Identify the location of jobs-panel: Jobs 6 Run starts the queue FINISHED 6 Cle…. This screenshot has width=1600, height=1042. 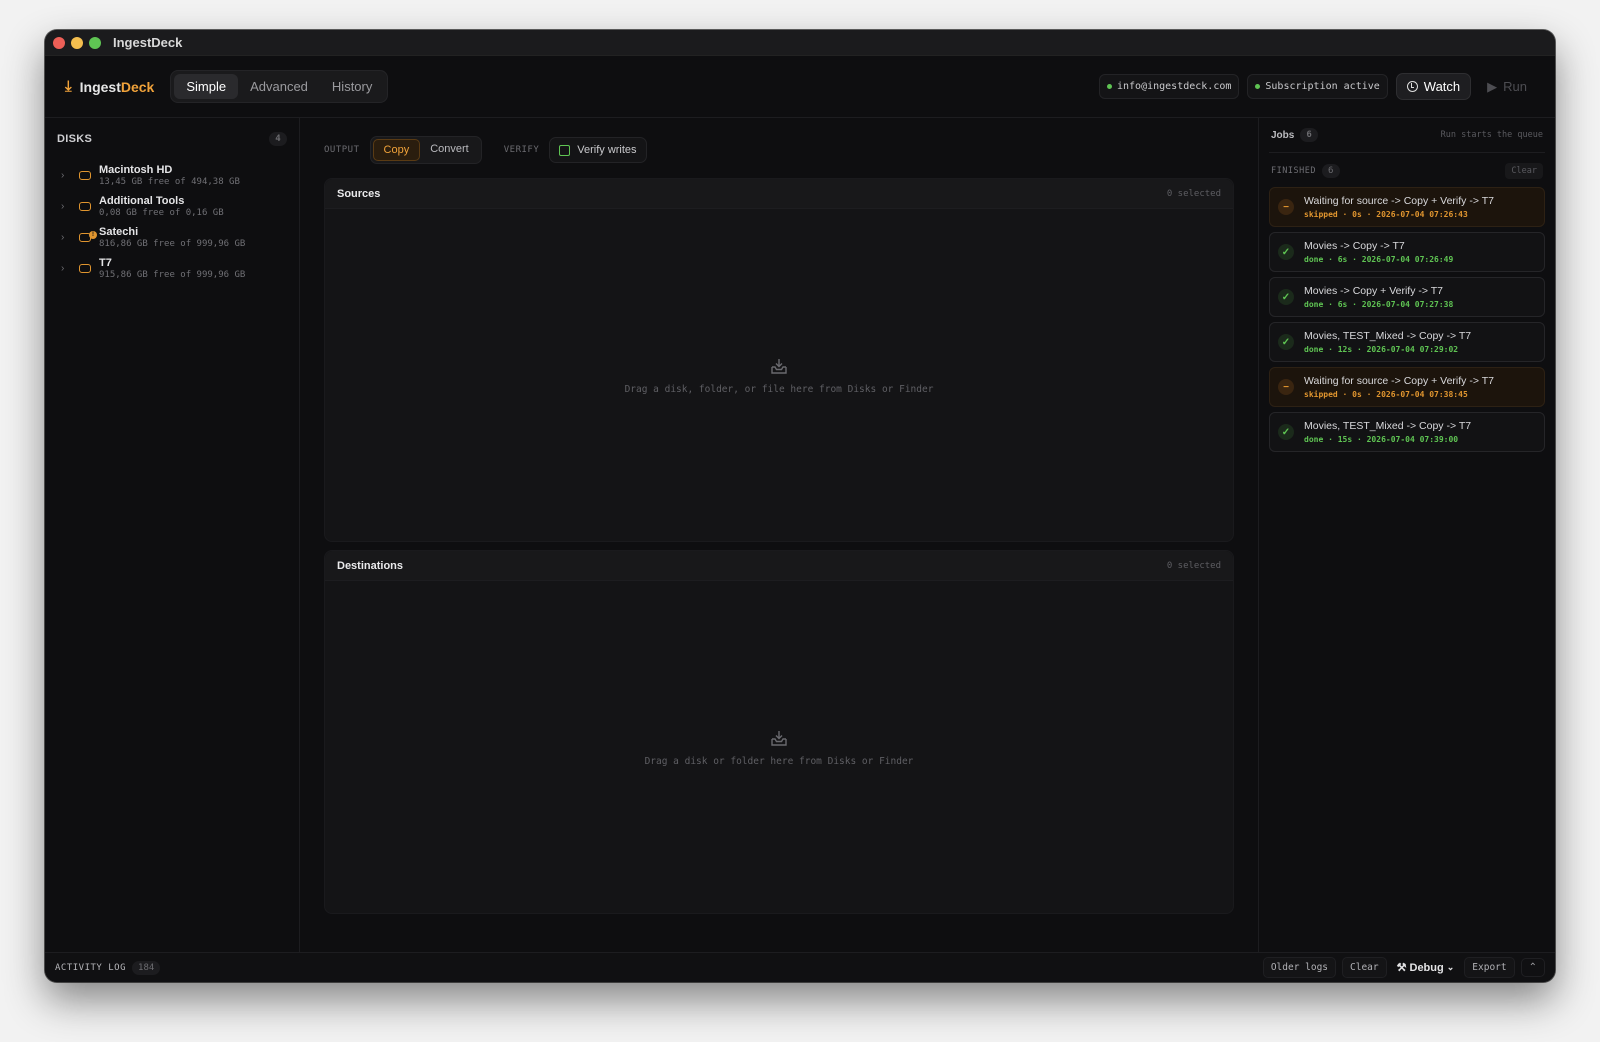
(1406, 535).